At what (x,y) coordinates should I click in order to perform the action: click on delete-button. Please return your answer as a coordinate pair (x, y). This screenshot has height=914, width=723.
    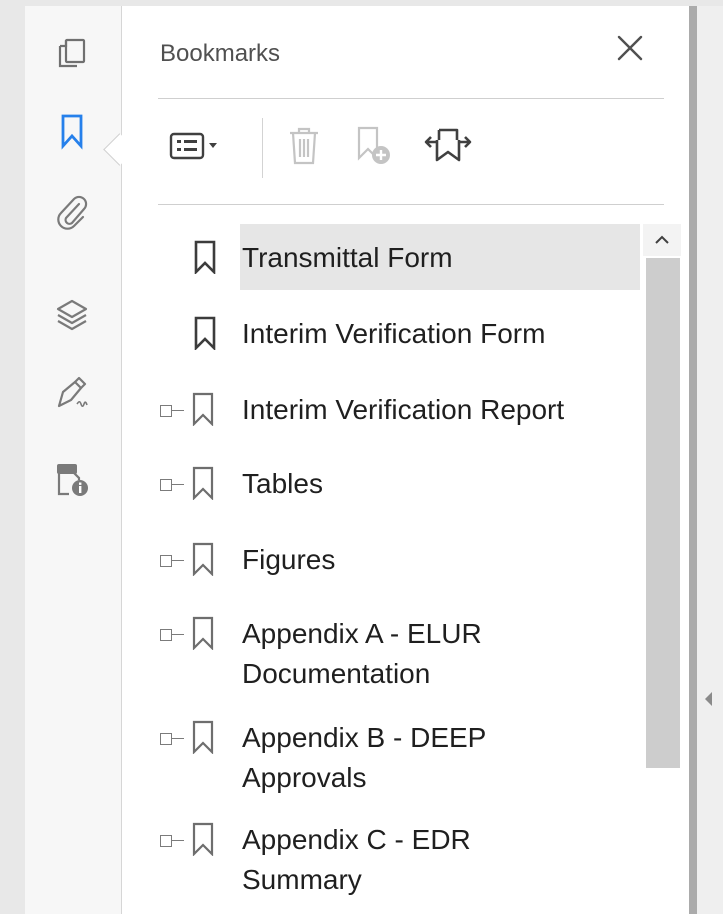
    Looking at the image, I should click on (304, 146).